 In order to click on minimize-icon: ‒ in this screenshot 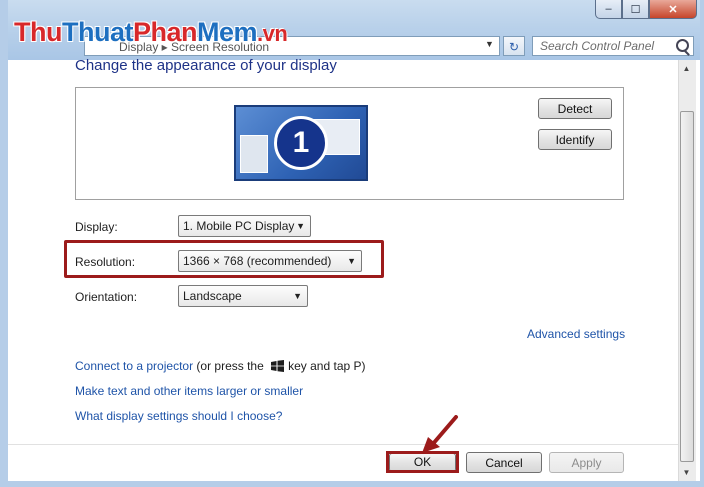, I will do `click(608, 9)`.